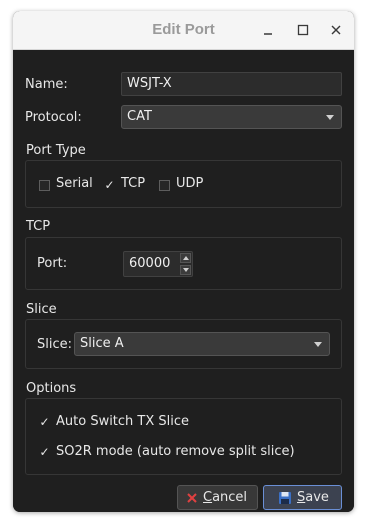  Describe the element at coordinates (44, 185) in the screenshot. I see `serial-checkbox` at that location.